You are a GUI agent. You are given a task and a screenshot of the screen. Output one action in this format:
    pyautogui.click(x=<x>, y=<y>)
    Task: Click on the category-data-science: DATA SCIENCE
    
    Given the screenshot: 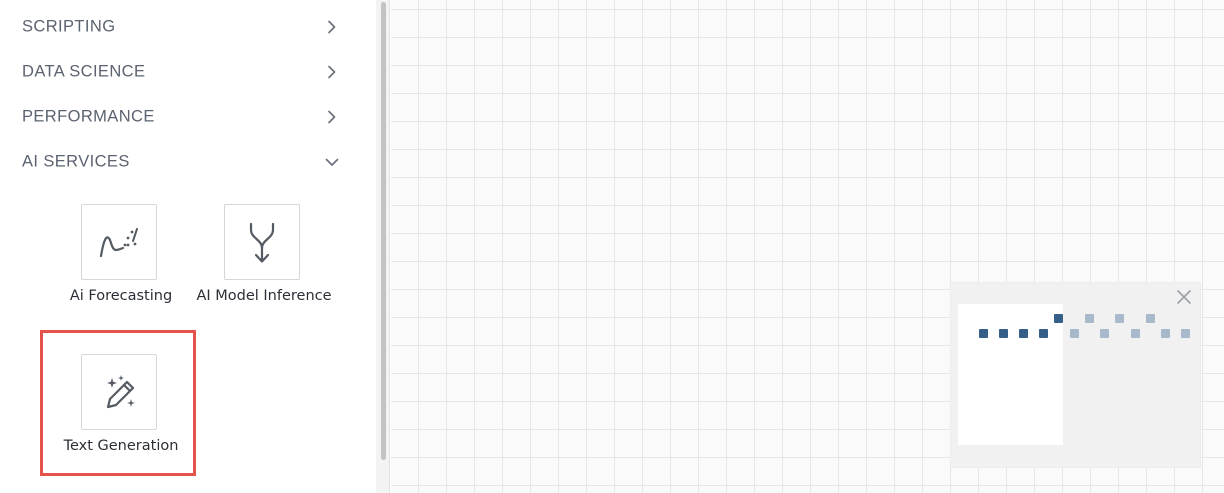 What is the action you would take?
    pyautogui.click(x=180, y=71)
    